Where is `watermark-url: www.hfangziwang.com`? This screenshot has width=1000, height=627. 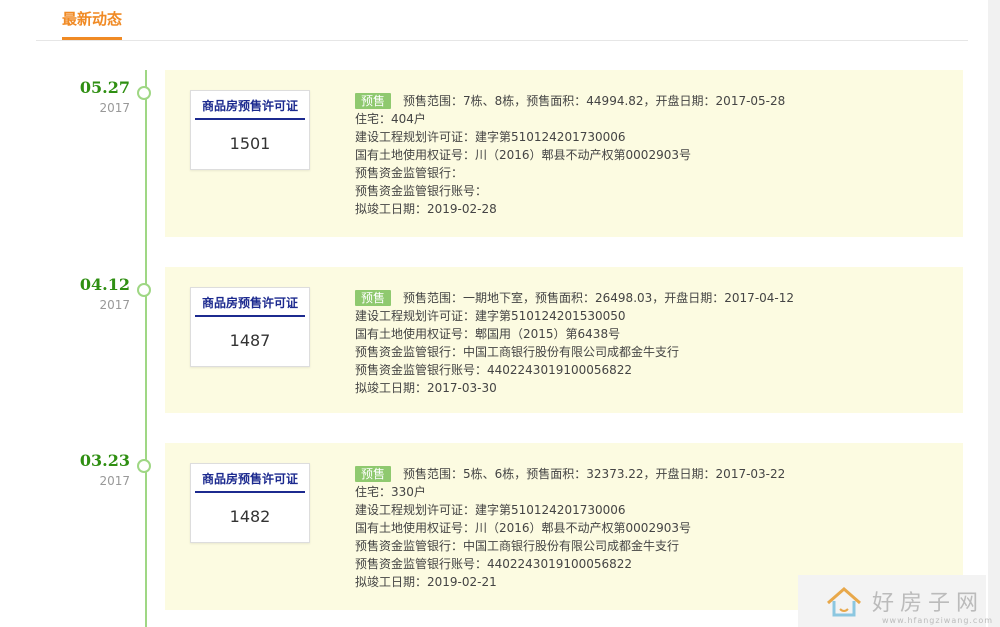 watermark-url: www.hfangziwang.com is located at coordinates (938, 620).